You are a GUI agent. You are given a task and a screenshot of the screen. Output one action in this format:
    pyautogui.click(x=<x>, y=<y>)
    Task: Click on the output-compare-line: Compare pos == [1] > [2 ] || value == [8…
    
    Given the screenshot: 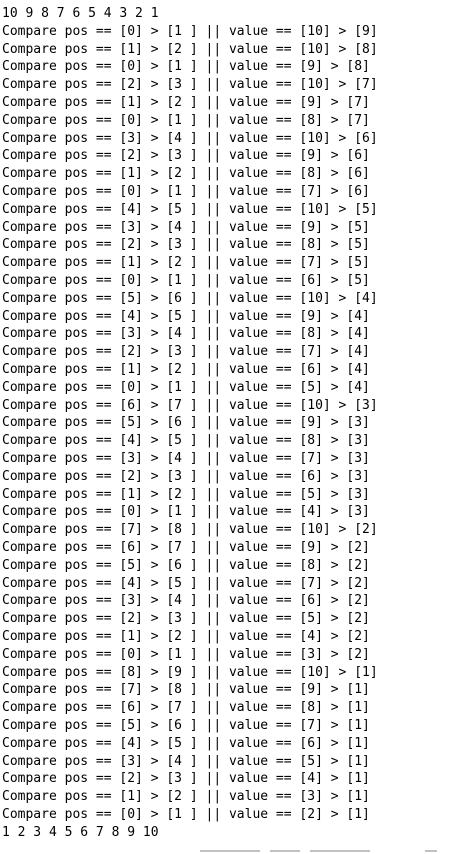 What is the action you would take?
    pyautogui.click(x=186, y=174)
    